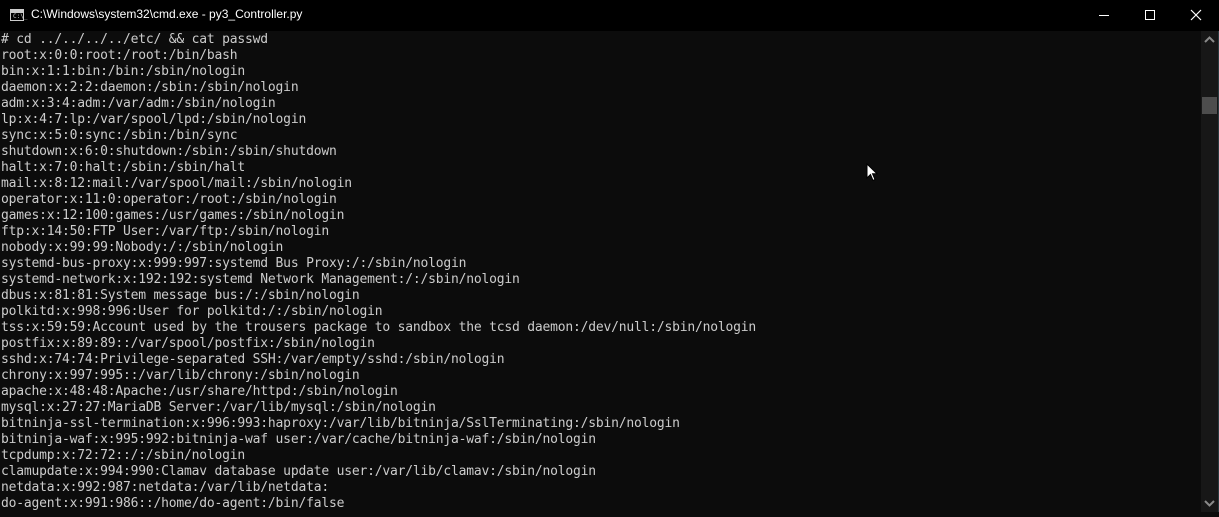 The width and height of the screenshot is (1219, 517). What do you see at coordinates (123, 167) in the screenshot?
I see `console-line: halt:x:7:0:halt:/sbin:/sbin/halt` at bounding box center [123, 167].